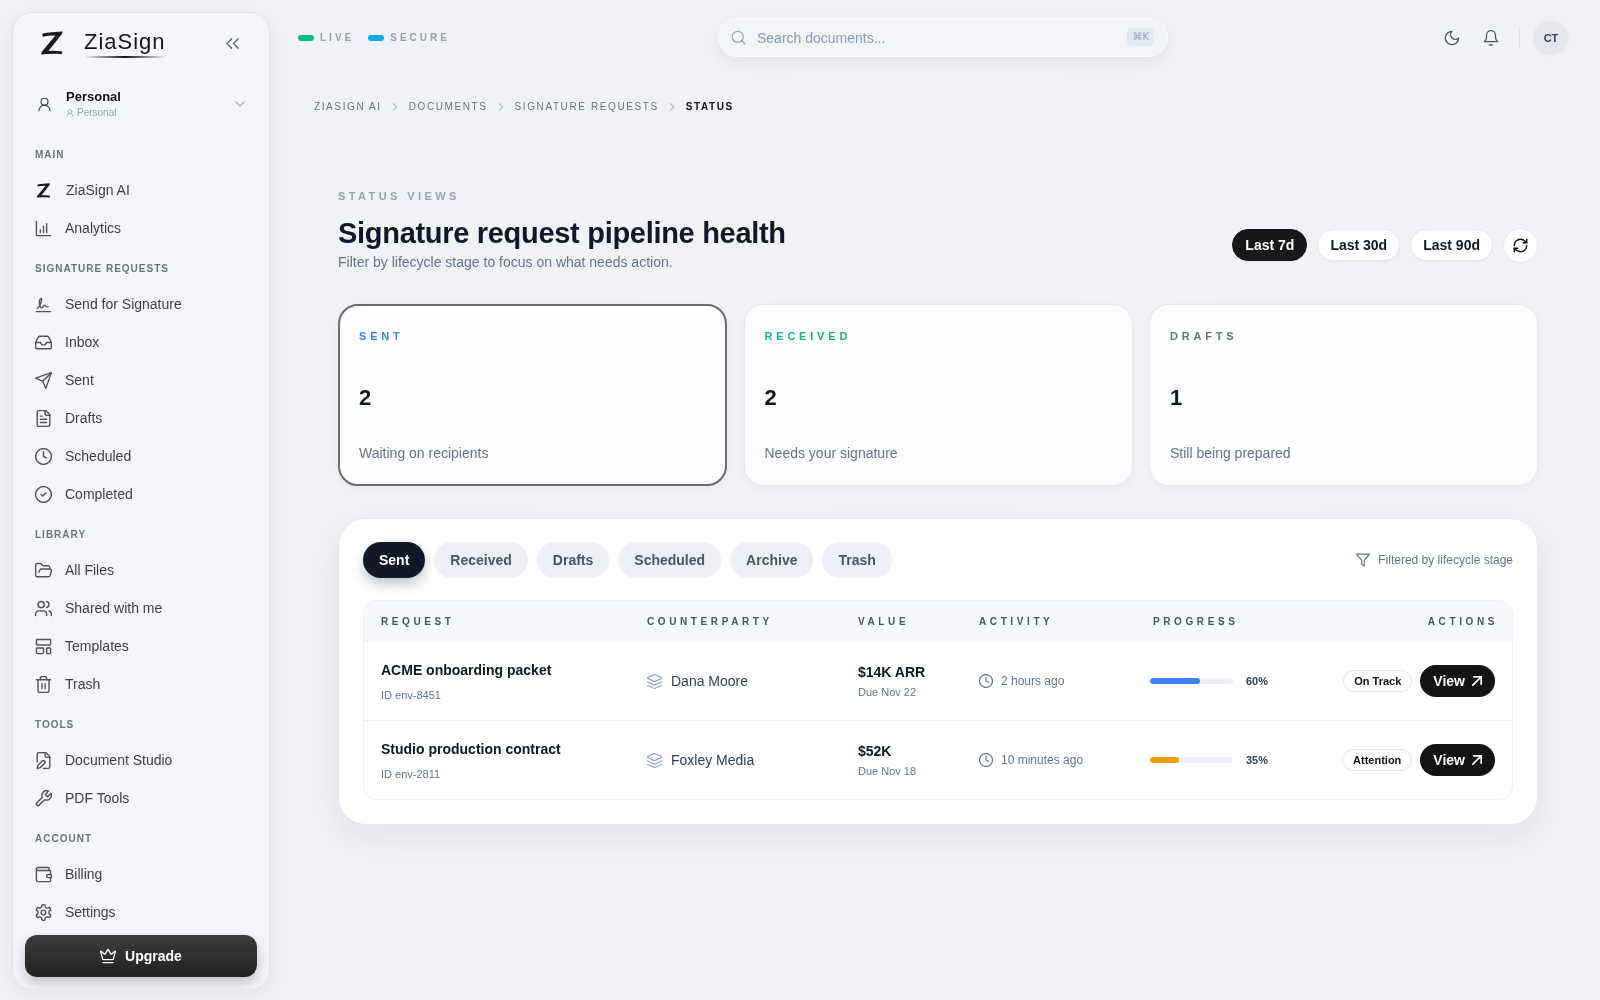 This screenshot has height=1000, width=1600. What do you see at coordinates (43, 646) in the screenshot?
I see `layout-grid-icon` at bounding box center [43, 646].